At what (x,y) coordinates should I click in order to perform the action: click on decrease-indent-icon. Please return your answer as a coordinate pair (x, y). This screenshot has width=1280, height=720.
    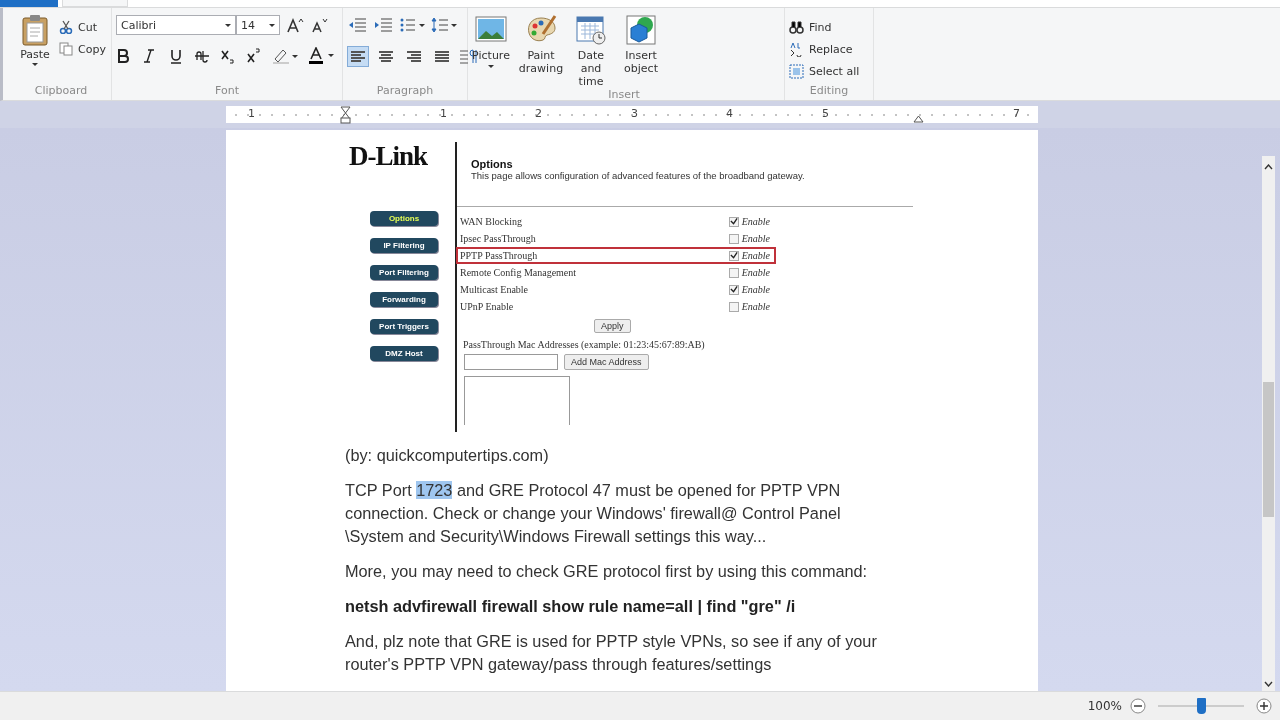
    Looking at the image, I should click on (357, 25).